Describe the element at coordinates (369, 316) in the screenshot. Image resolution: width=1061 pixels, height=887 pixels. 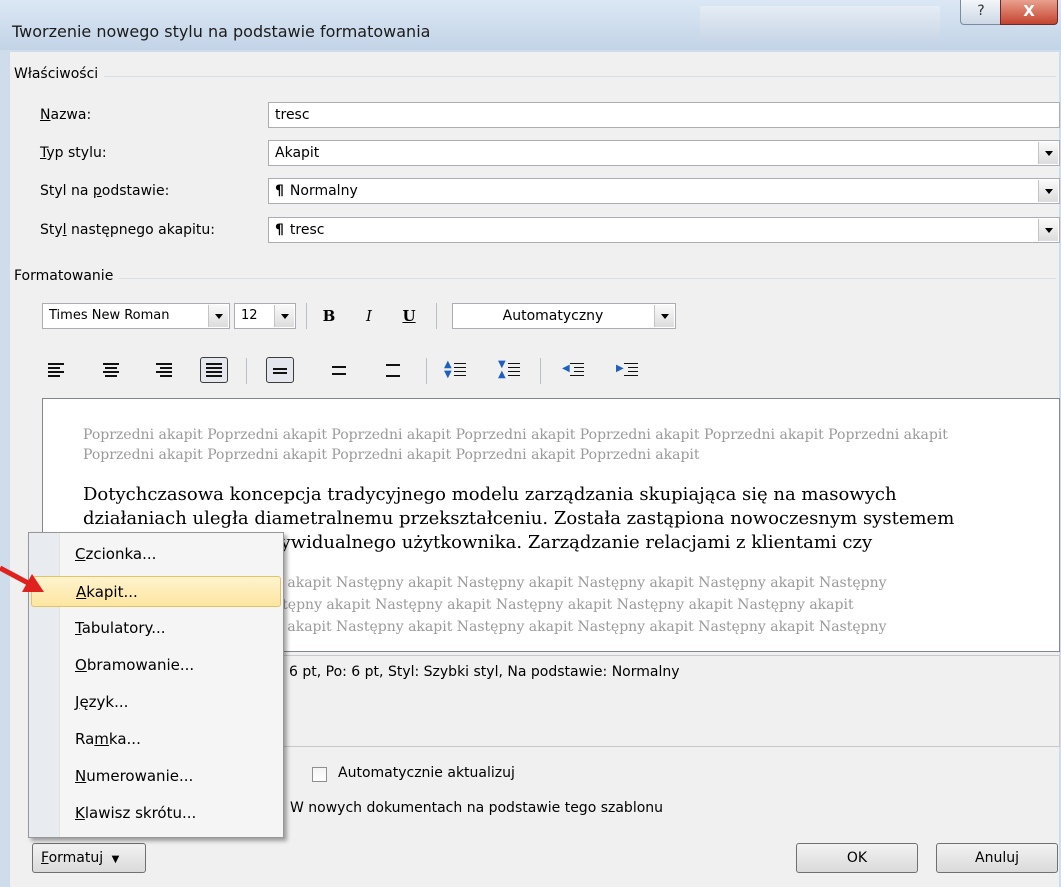
I see `italic-button: I` at that location.